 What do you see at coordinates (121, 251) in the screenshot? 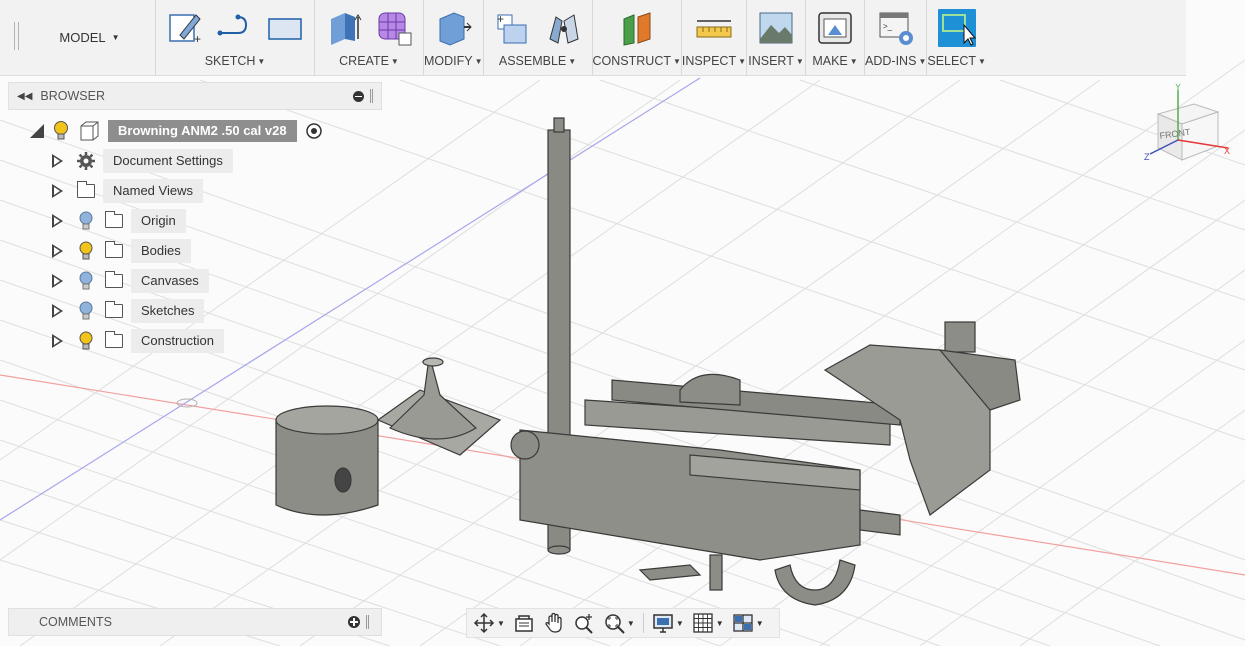
I see `tree-item-bodies: Bodies` at bounding box center [121, 251].